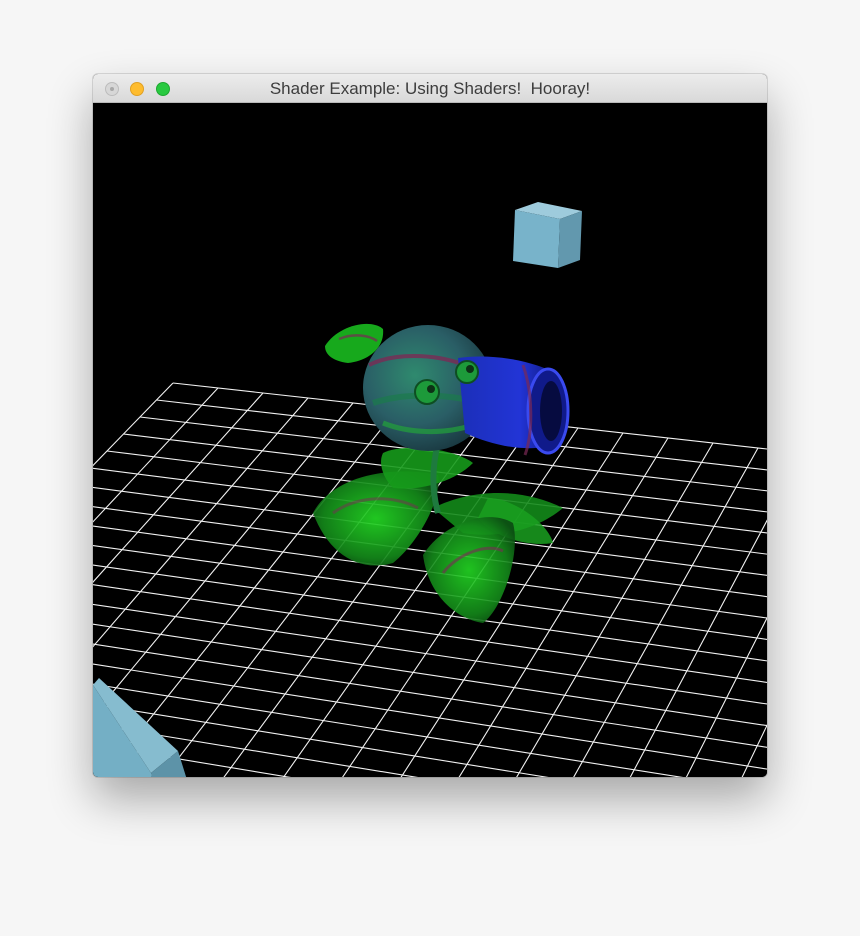 This screenshot has width=860, height=936. I want to click on title-bar: Shader Example: Using Shaders! Hooray!, so click(430, 88).